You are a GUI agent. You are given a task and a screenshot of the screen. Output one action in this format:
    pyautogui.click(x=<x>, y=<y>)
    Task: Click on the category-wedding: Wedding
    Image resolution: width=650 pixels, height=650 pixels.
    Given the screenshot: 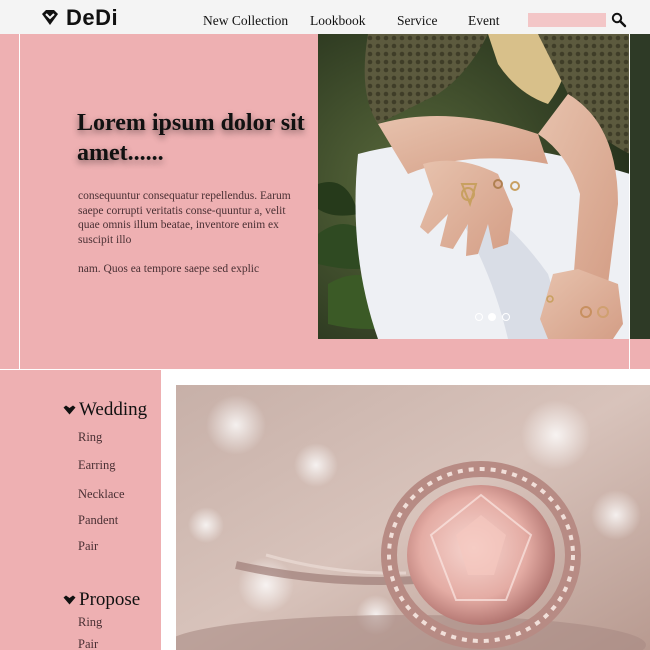 What is the action you would take?
    pyautogui.click(x=105, y=410)
    